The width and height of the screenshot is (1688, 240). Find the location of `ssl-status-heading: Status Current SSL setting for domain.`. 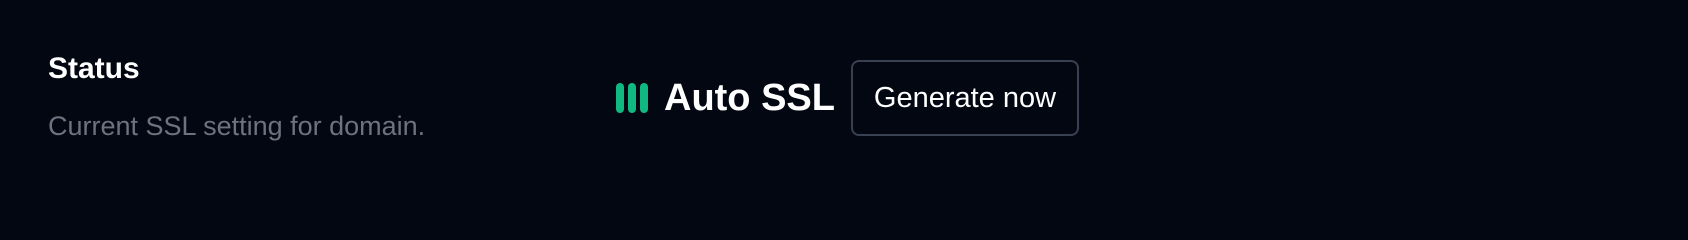

ssl-status-heading: Status Current SSL setting for domain. is located at coordinates (236, 97).